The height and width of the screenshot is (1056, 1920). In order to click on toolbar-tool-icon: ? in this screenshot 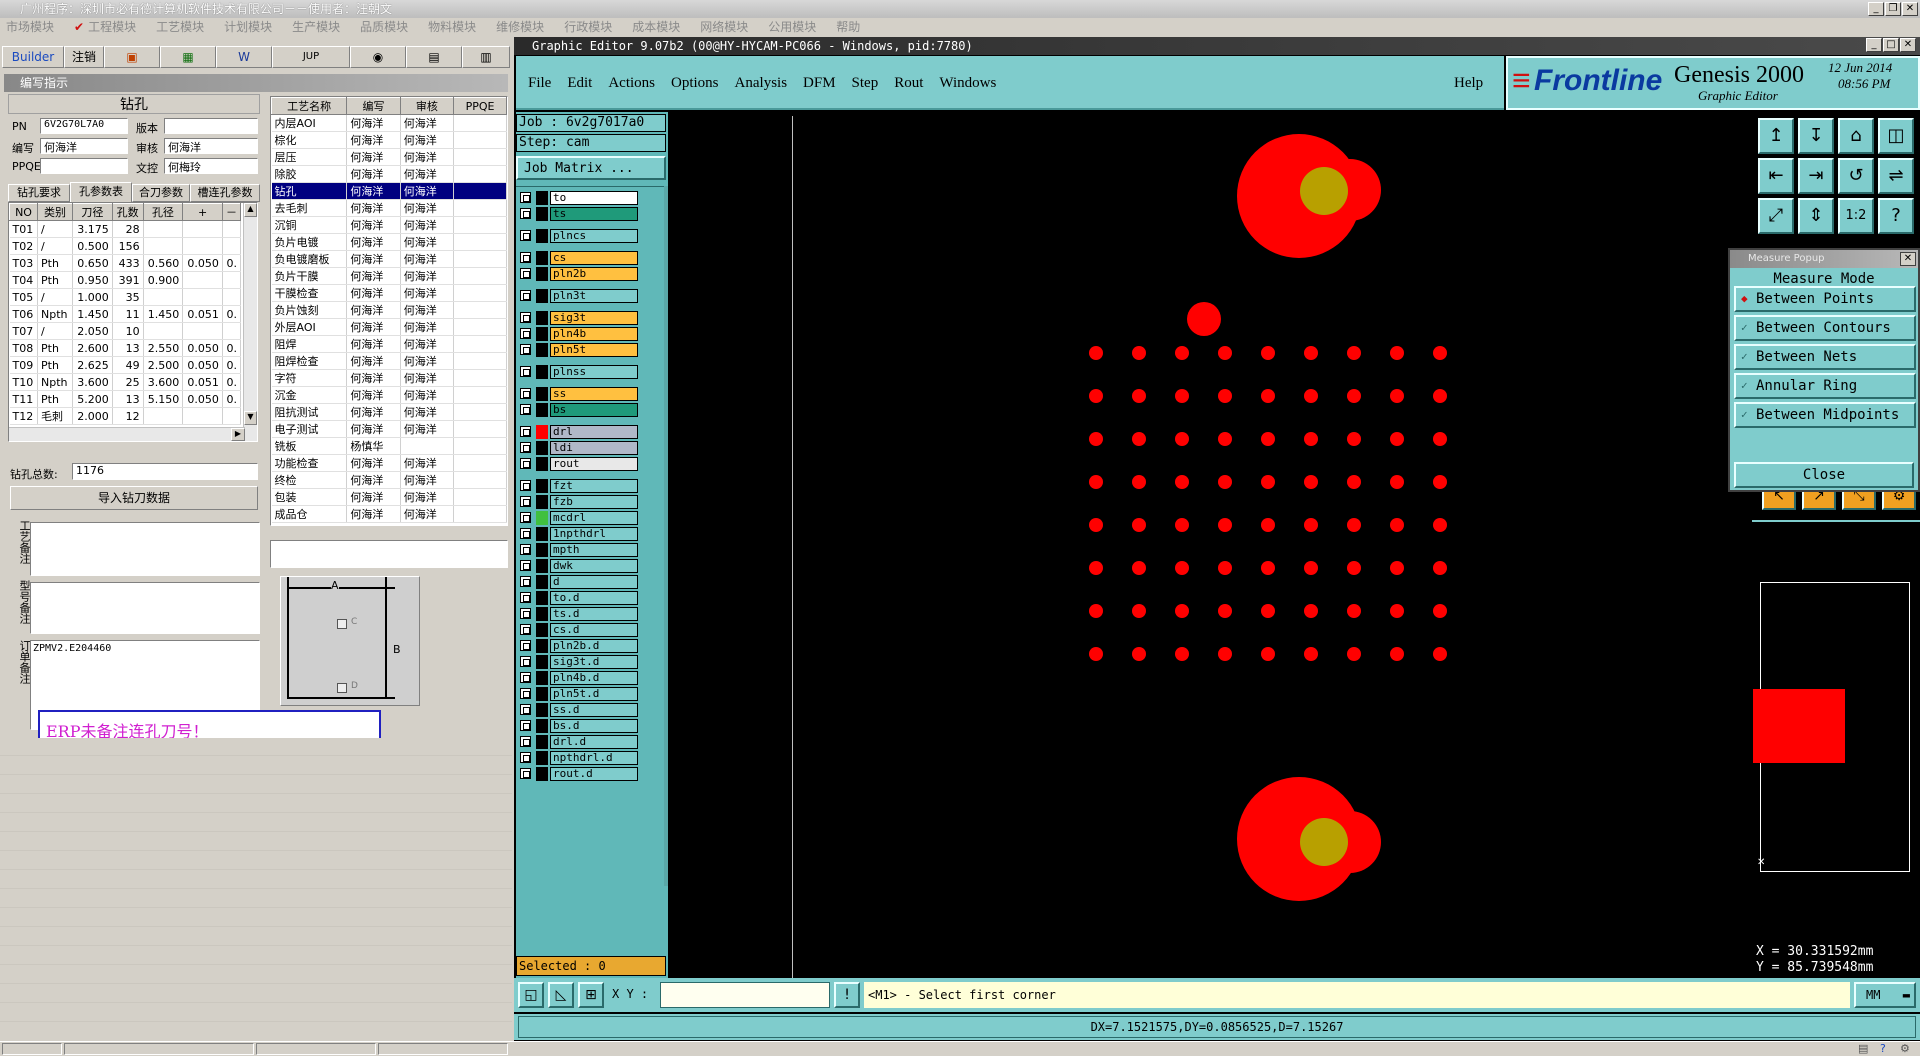, I will do `click(1896, 216)`.